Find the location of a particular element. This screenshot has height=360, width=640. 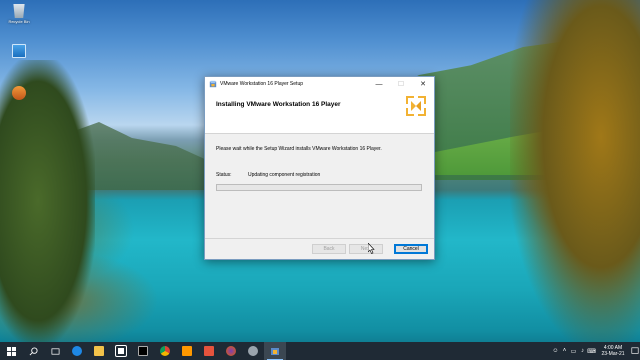

sublime-icon is located at coordinates (187, 351).